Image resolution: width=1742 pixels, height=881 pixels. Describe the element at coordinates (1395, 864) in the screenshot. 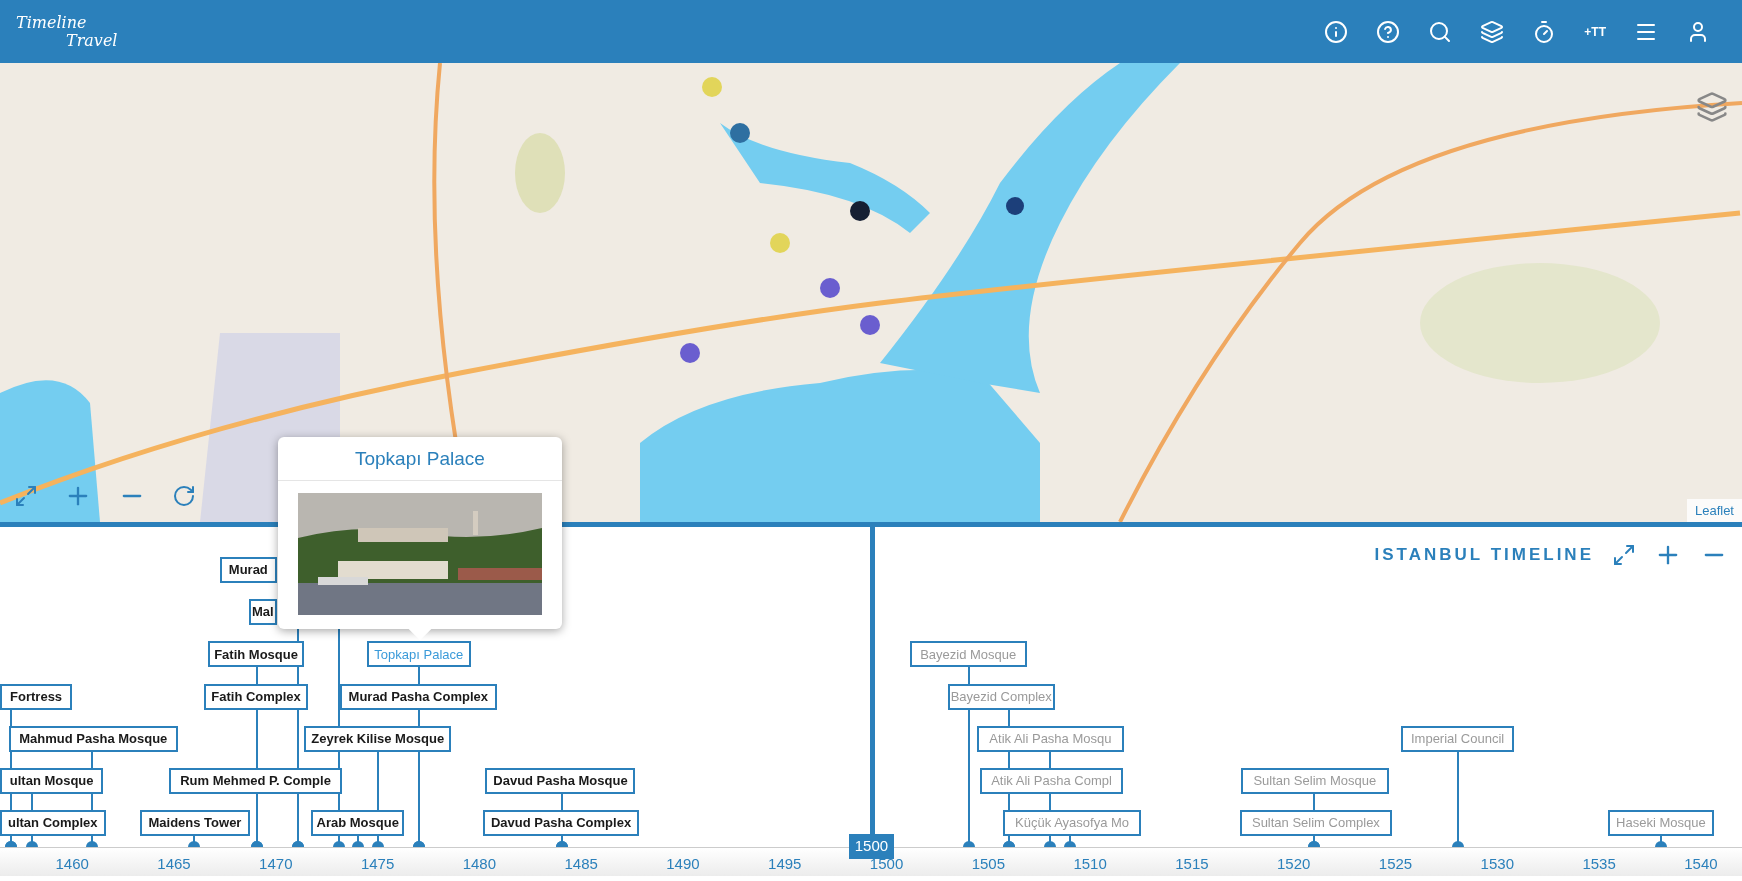

I see `year-label: 1525` at that location.